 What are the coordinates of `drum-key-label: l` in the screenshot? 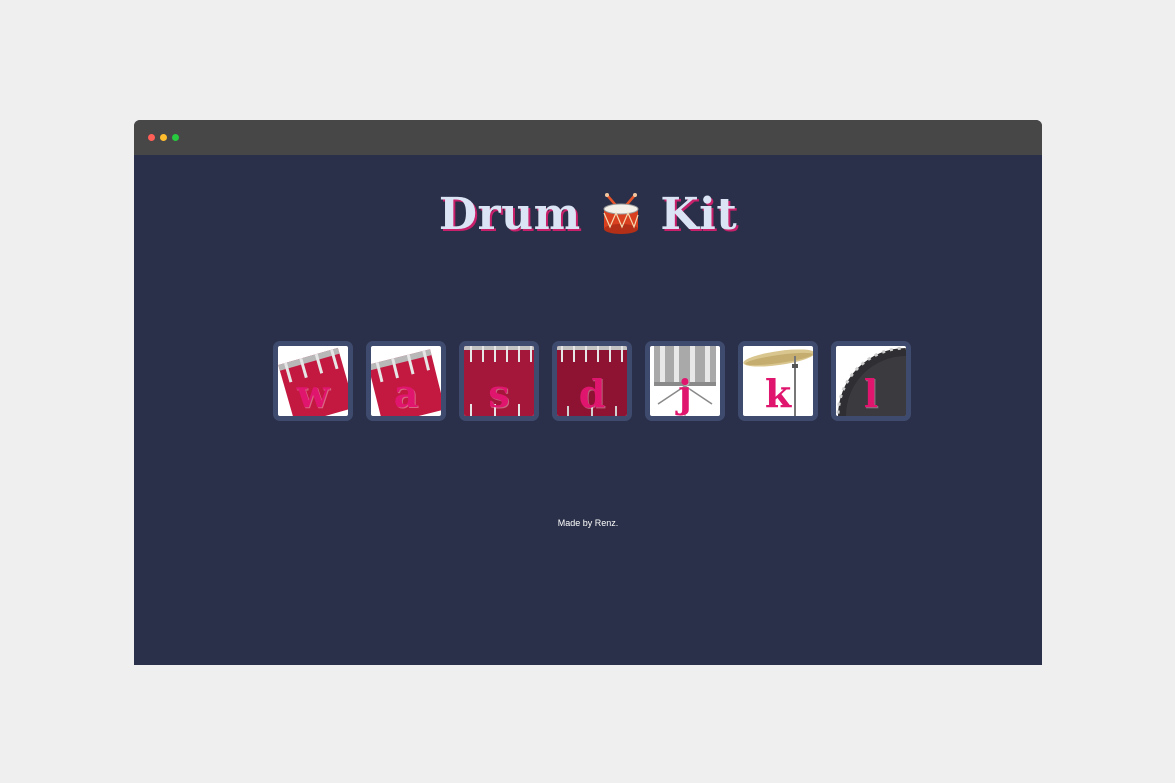 It's located at (871, 393).